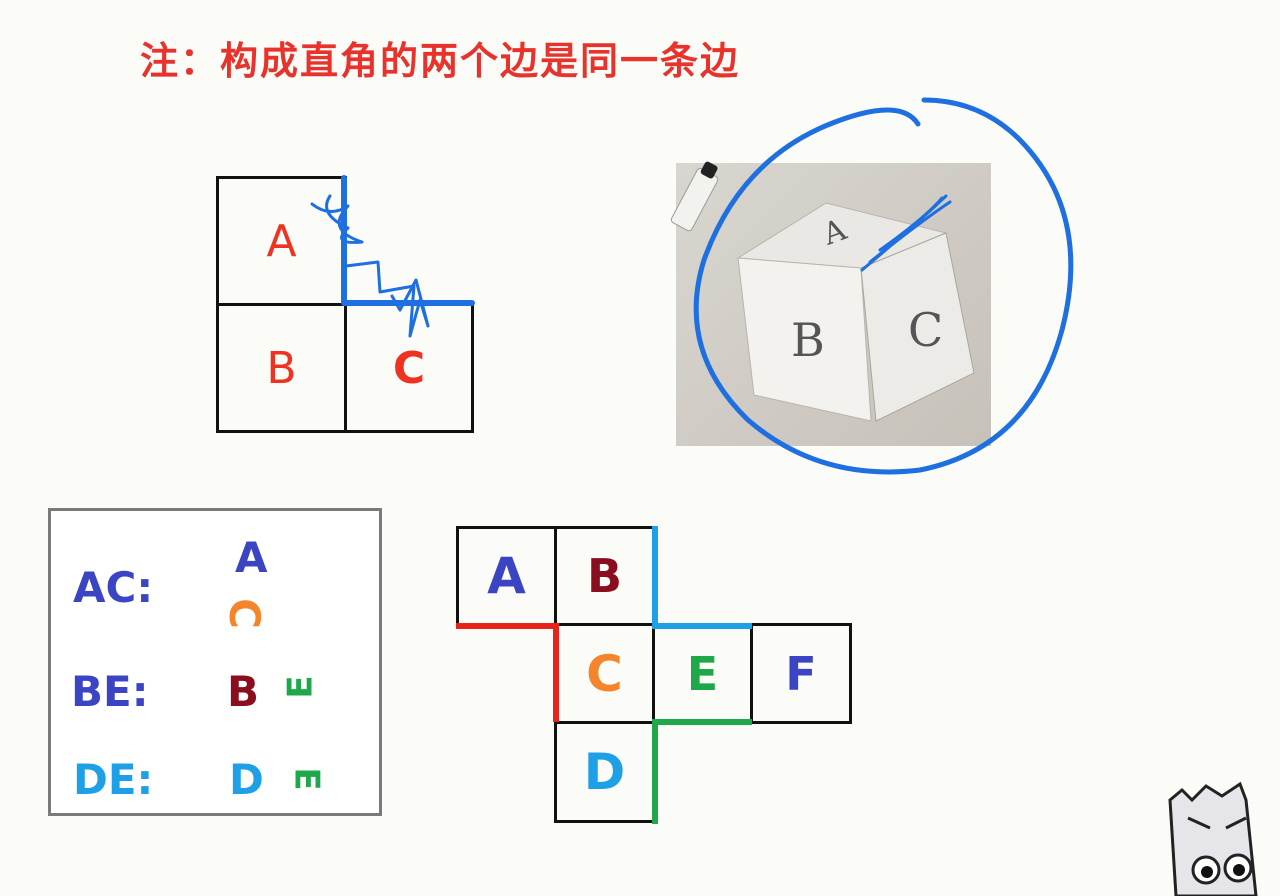 The width and height of the screenshot is (1280, 896). Describe the element at coordinates (808, 340) in the screenshot. I see `photo-label-left: B` at that location.